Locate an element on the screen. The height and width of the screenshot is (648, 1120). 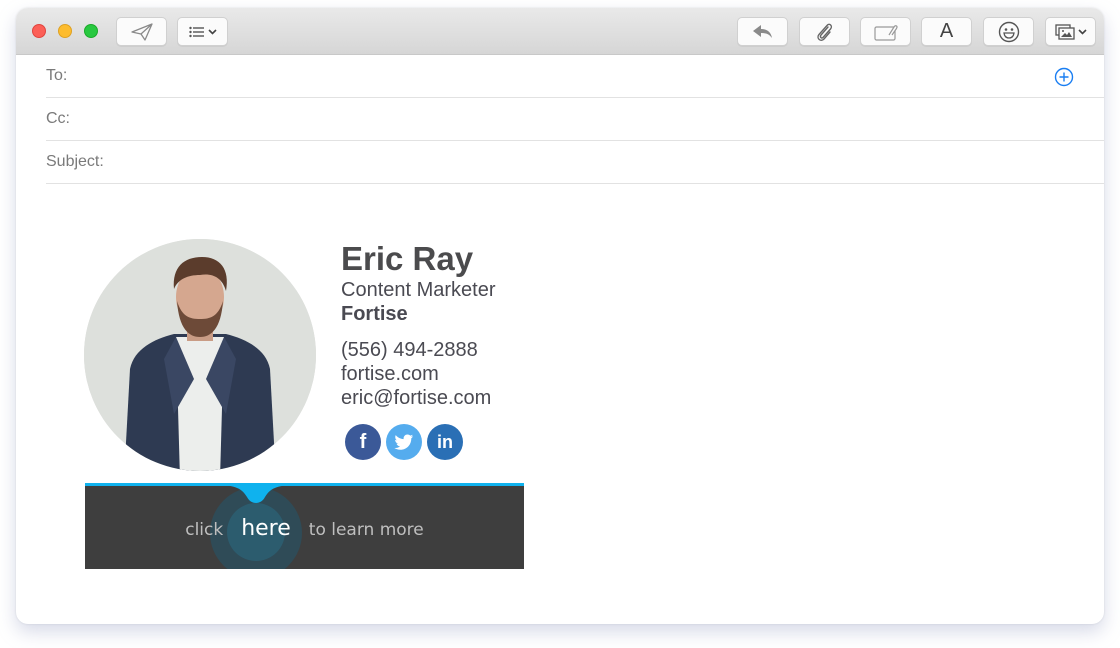
close-window-button is located at coordinates (39, 31).